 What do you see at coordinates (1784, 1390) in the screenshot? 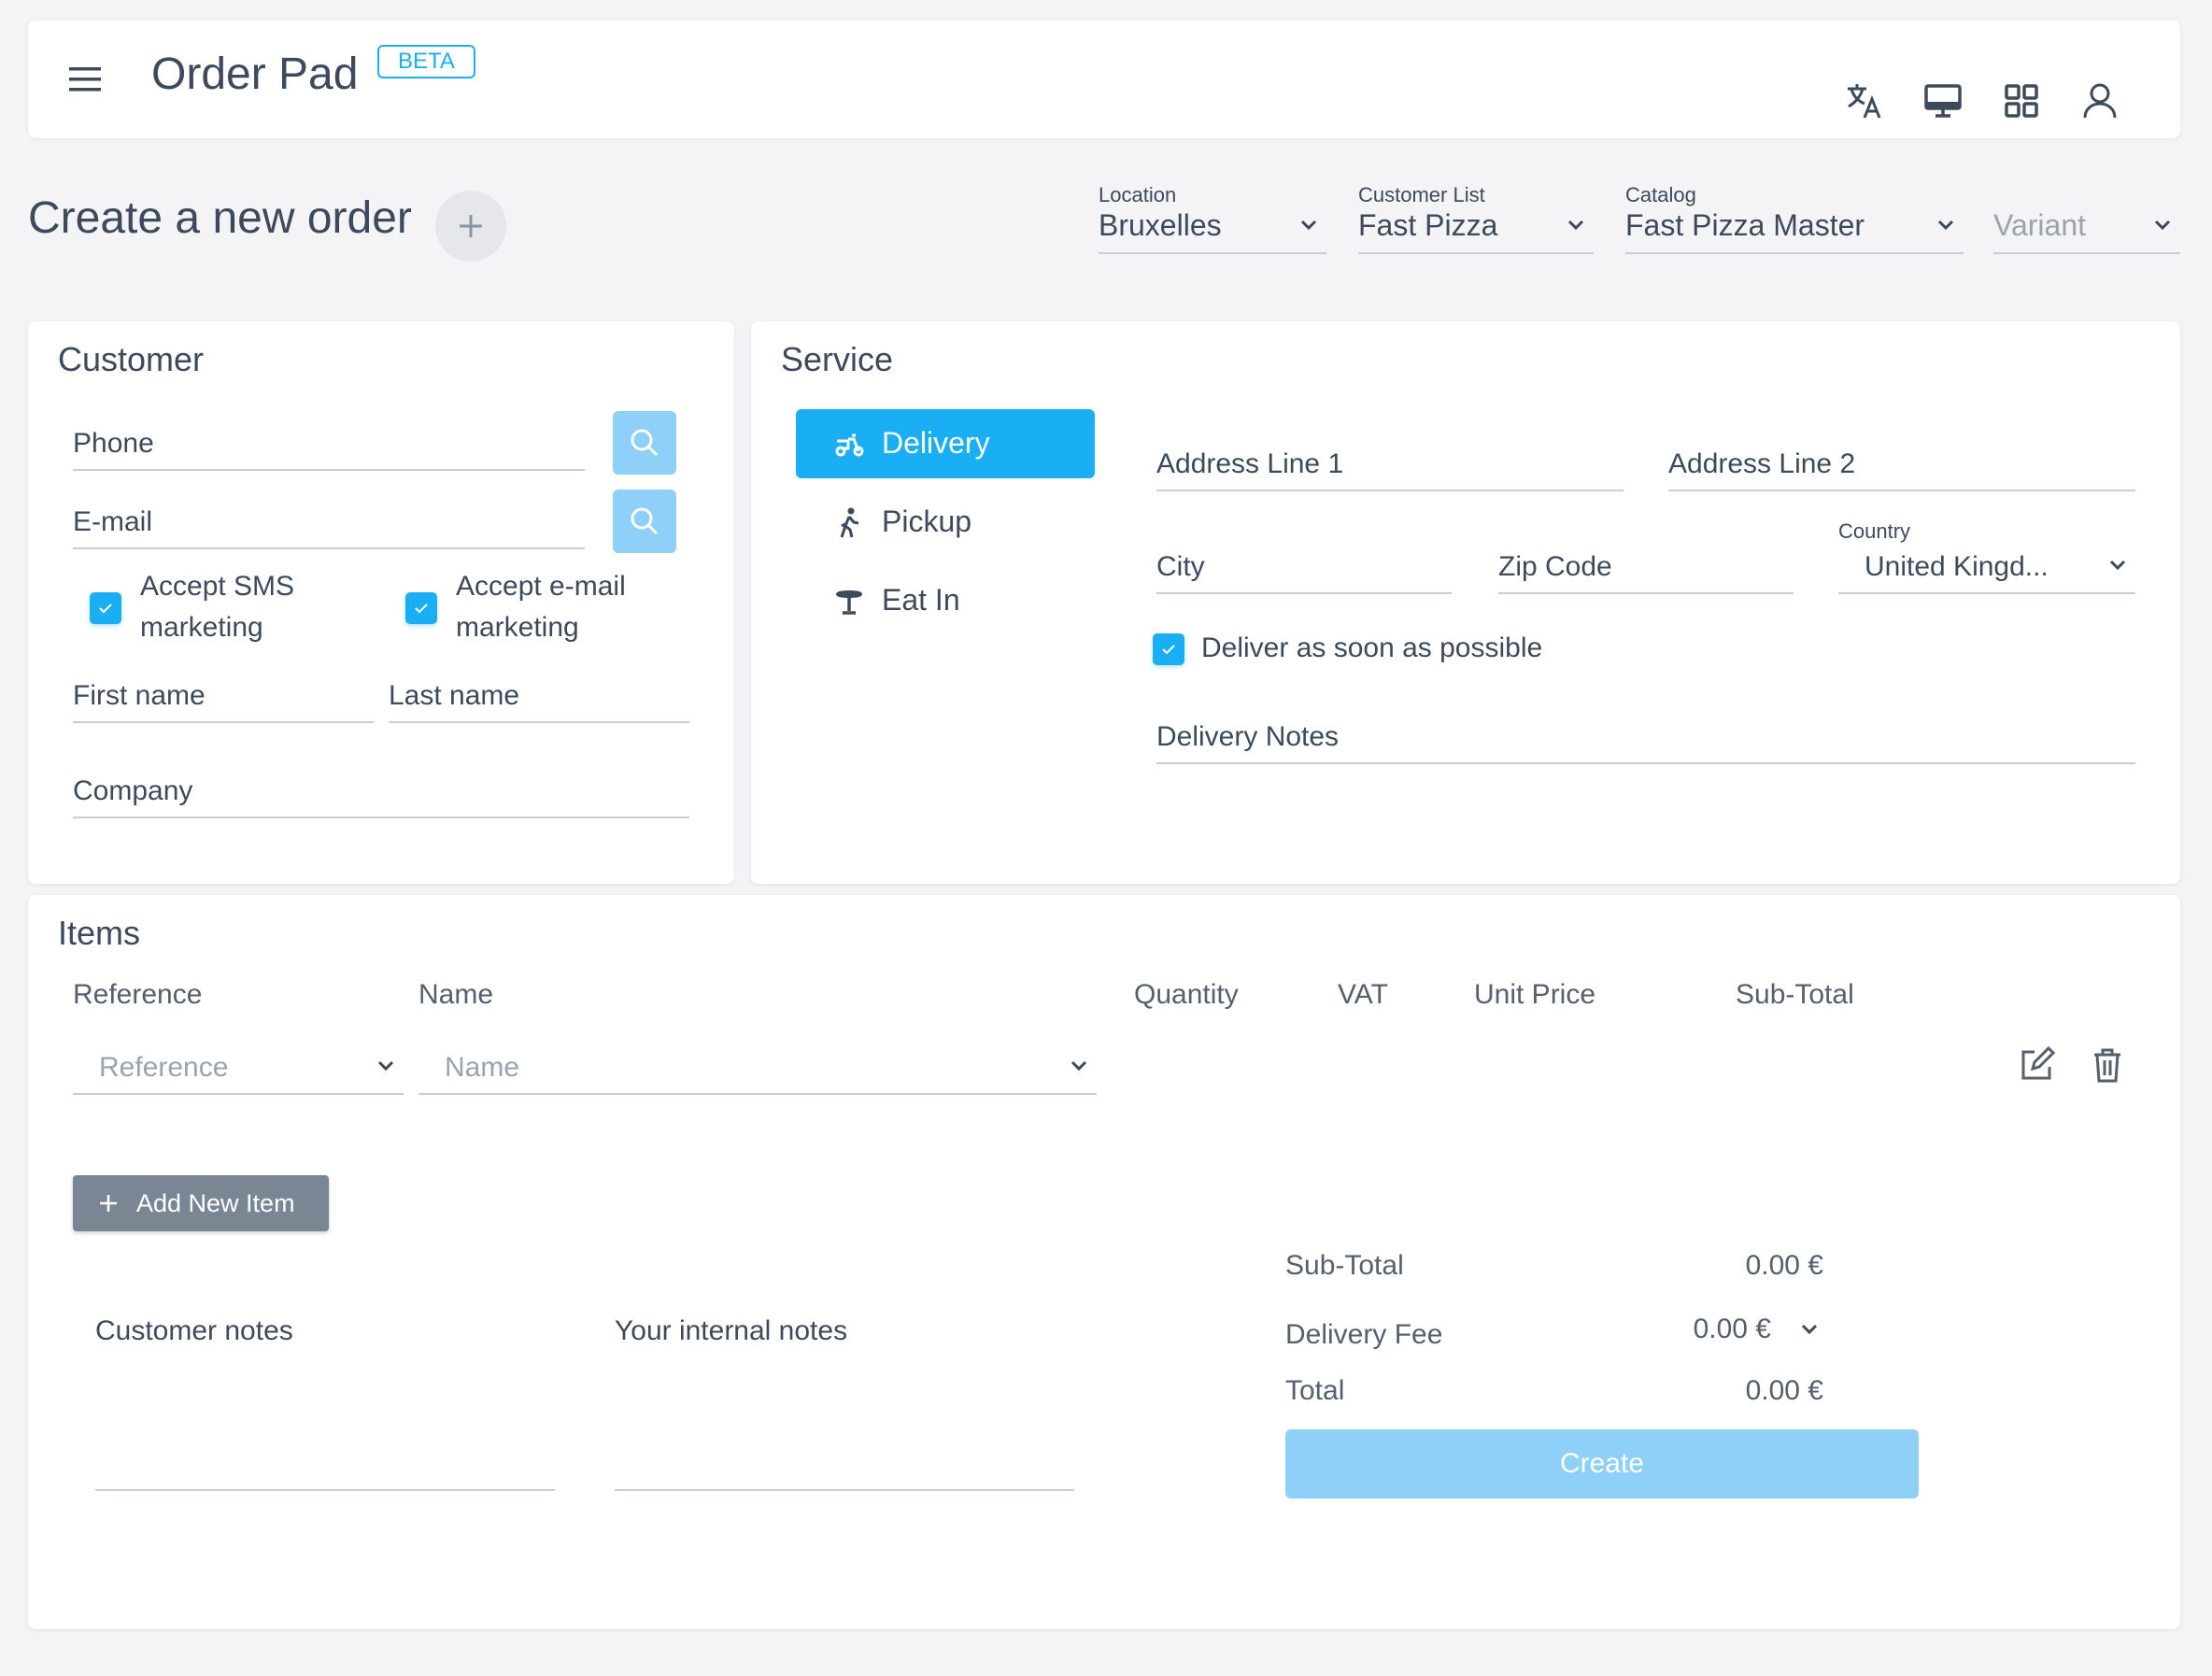
I see `total-value: 0.00 €` at bounding box center [1784, 1390].